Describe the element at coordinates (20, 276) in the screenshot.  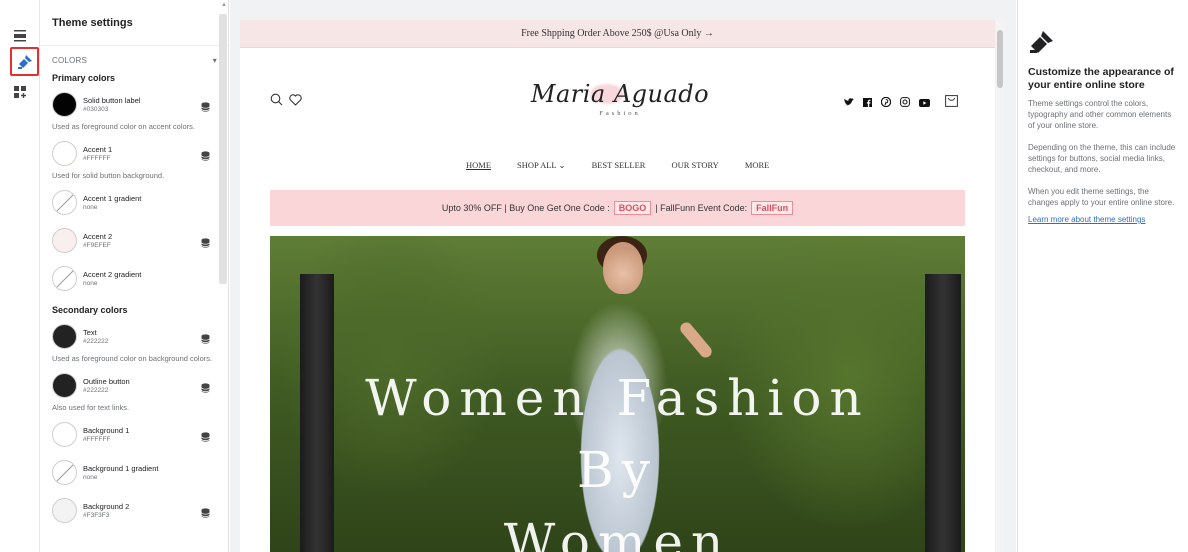
I see `icon-rail` at that location.